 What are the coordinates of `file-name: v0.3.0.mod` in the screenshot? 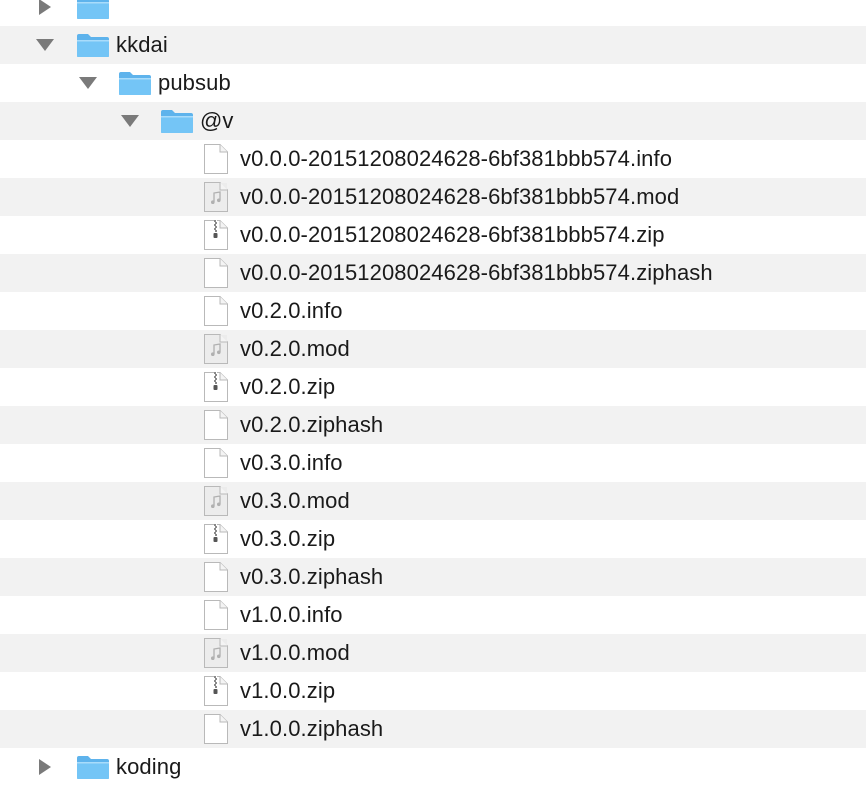 It's located at (295, 500).